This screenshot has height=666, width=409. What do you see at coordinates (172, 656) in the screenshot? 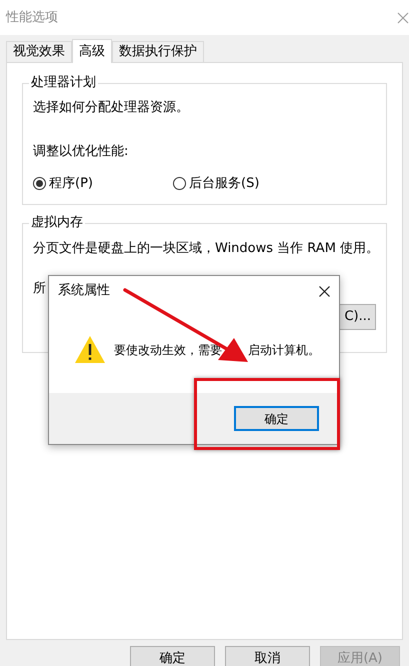
I see `dialog-button: 确定` at bounding box center [172, 656].